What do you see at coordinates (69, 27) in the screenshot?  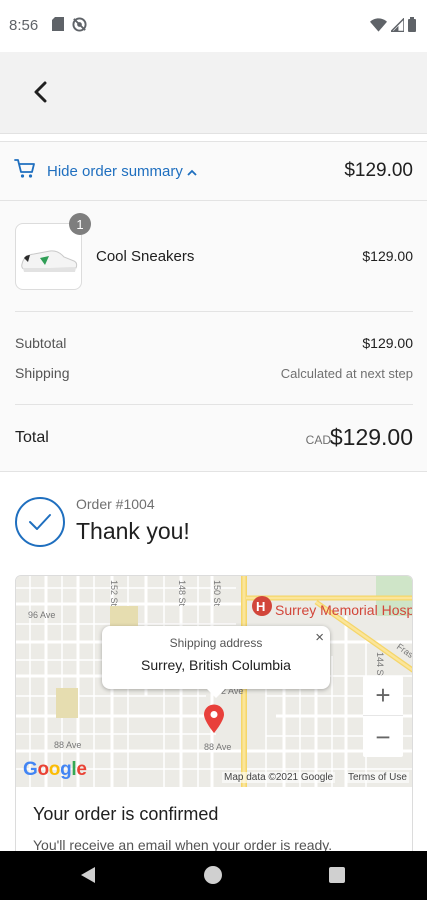 I see `status-left-icons` at bounding box center [69, 27].